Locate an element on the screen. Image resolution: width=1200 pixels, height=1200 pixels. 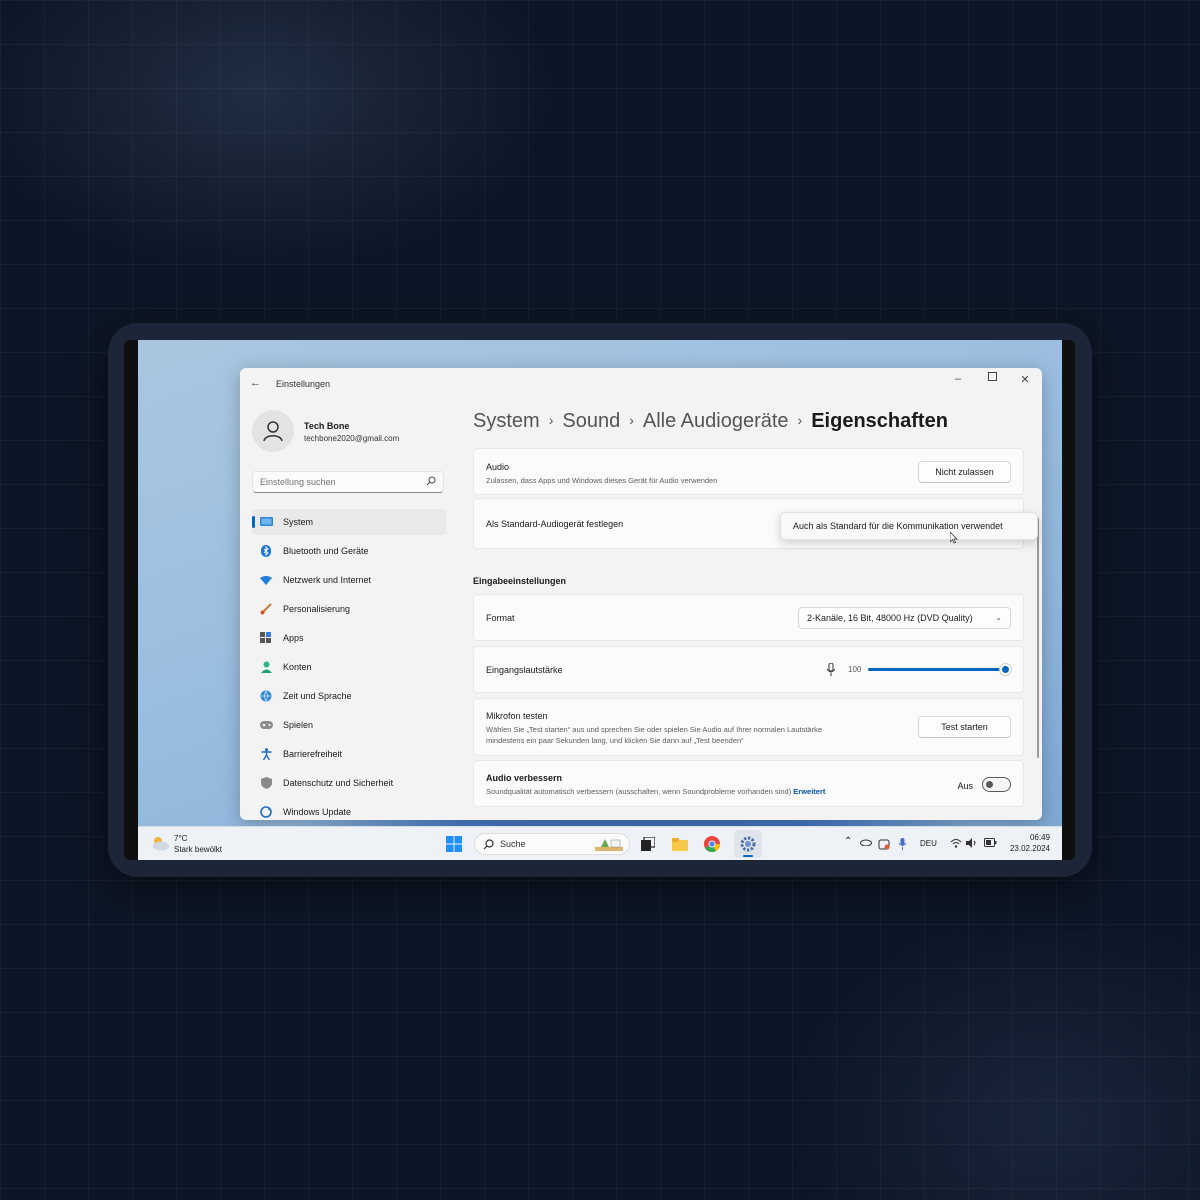
globe-clock-icon is located at coordinates (266, 696).